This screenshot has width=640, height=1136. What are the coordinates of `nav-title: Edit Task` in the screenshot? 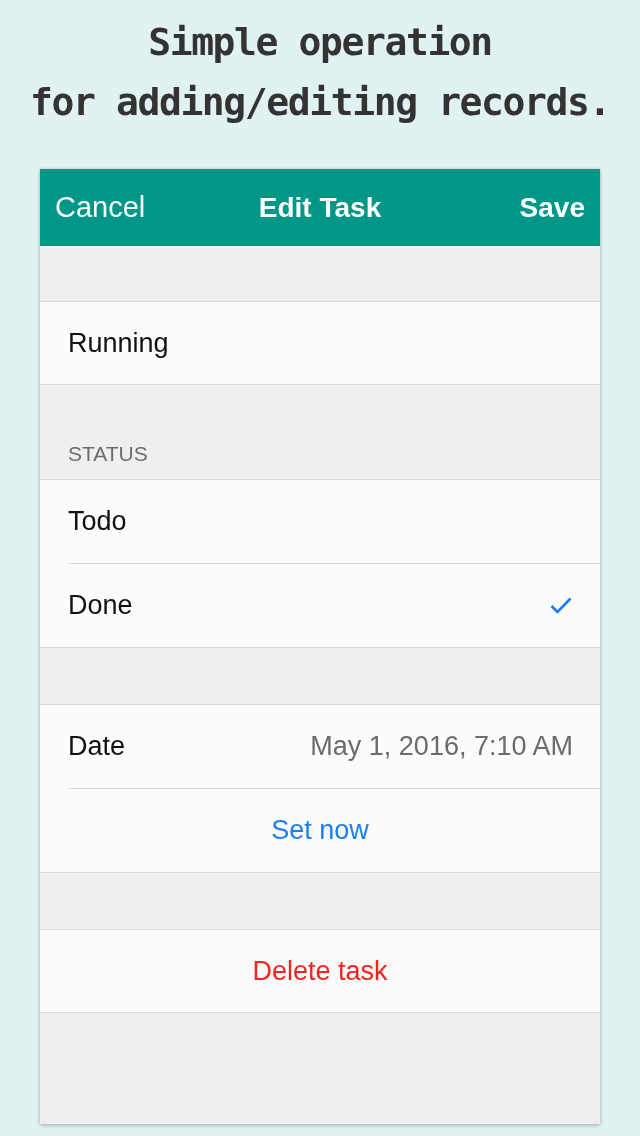 It's located at (320, 207).